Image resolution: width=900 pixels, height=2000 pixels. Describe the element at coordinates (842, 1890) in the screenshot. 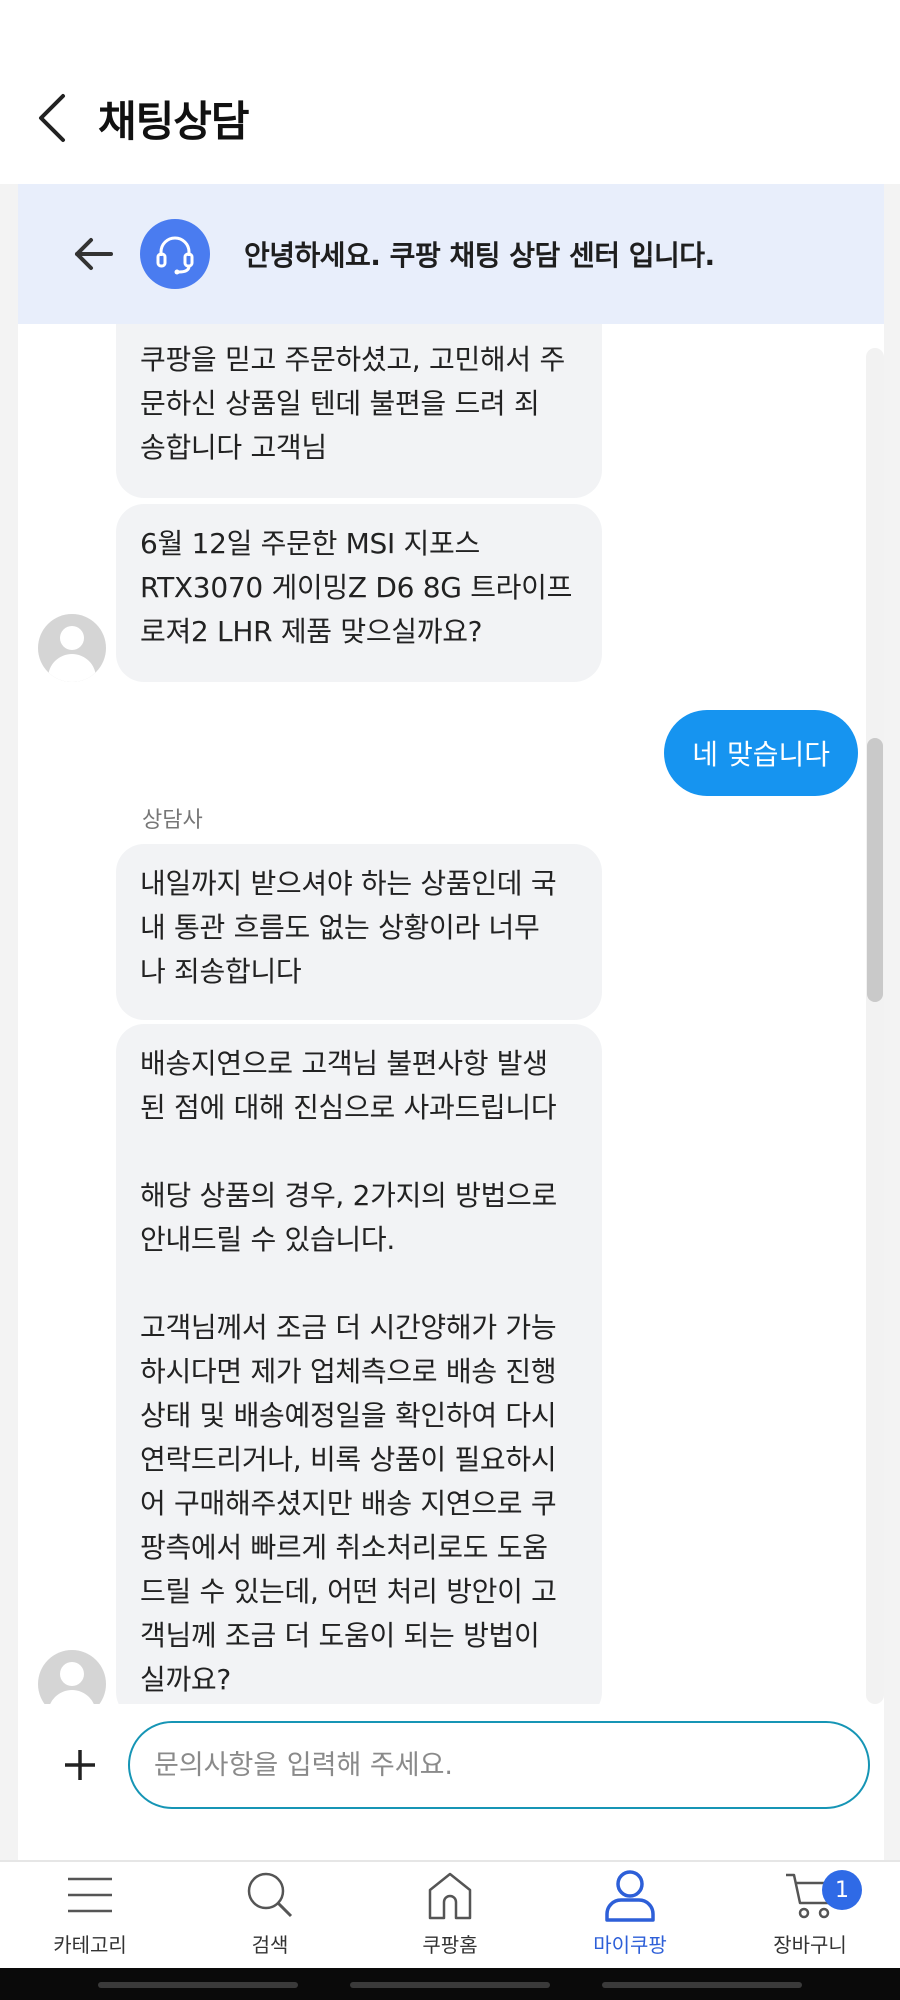

I see `cart-count-badge: 1` at that location.